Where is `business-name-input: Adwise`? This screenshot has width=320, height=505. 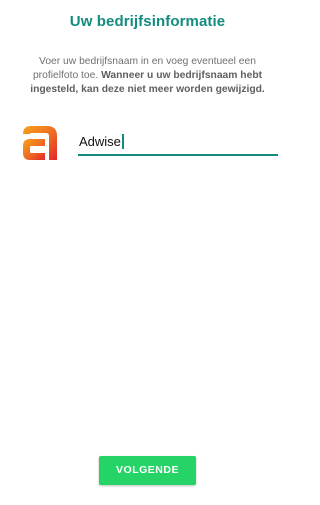 business-name-input: Adwise is located at coordinates (101, 141).